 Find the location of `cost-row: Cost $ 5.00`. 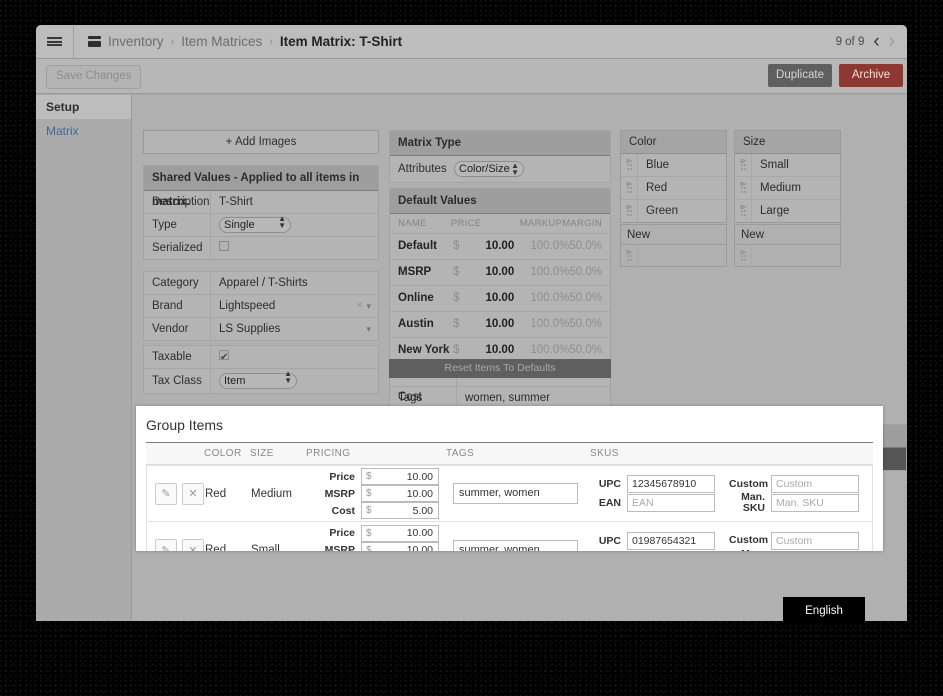

cost-row: Cost $ 5.00 is located at coordinates (377, 510).